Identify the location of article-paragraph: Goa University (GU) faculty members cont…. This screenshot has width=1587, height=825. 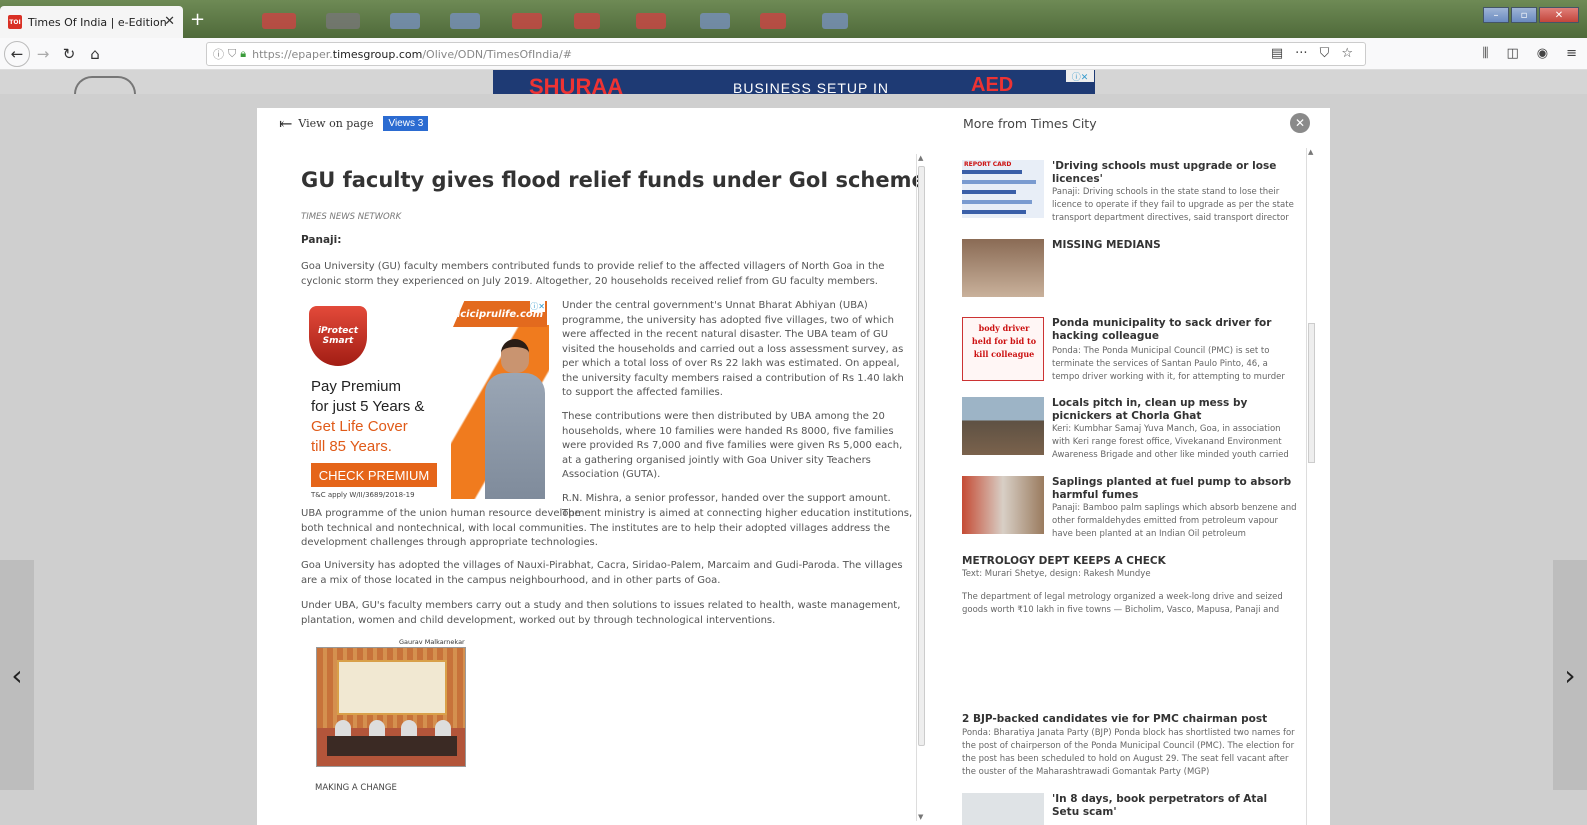
(593, 274).